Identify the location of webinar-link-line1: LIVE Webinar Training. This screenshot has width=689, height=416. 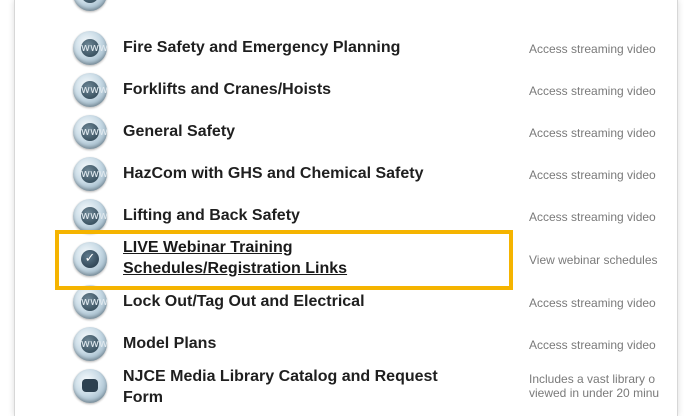
(208, 248).